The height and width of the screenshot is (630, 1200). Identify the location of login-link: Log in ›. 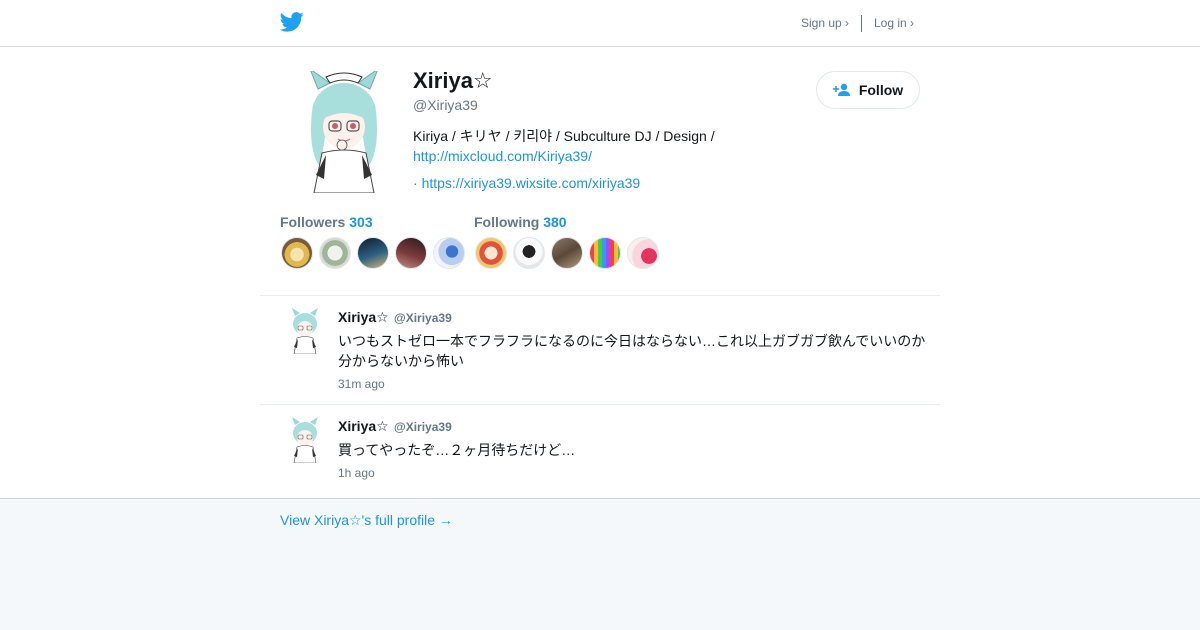
(894, 23).